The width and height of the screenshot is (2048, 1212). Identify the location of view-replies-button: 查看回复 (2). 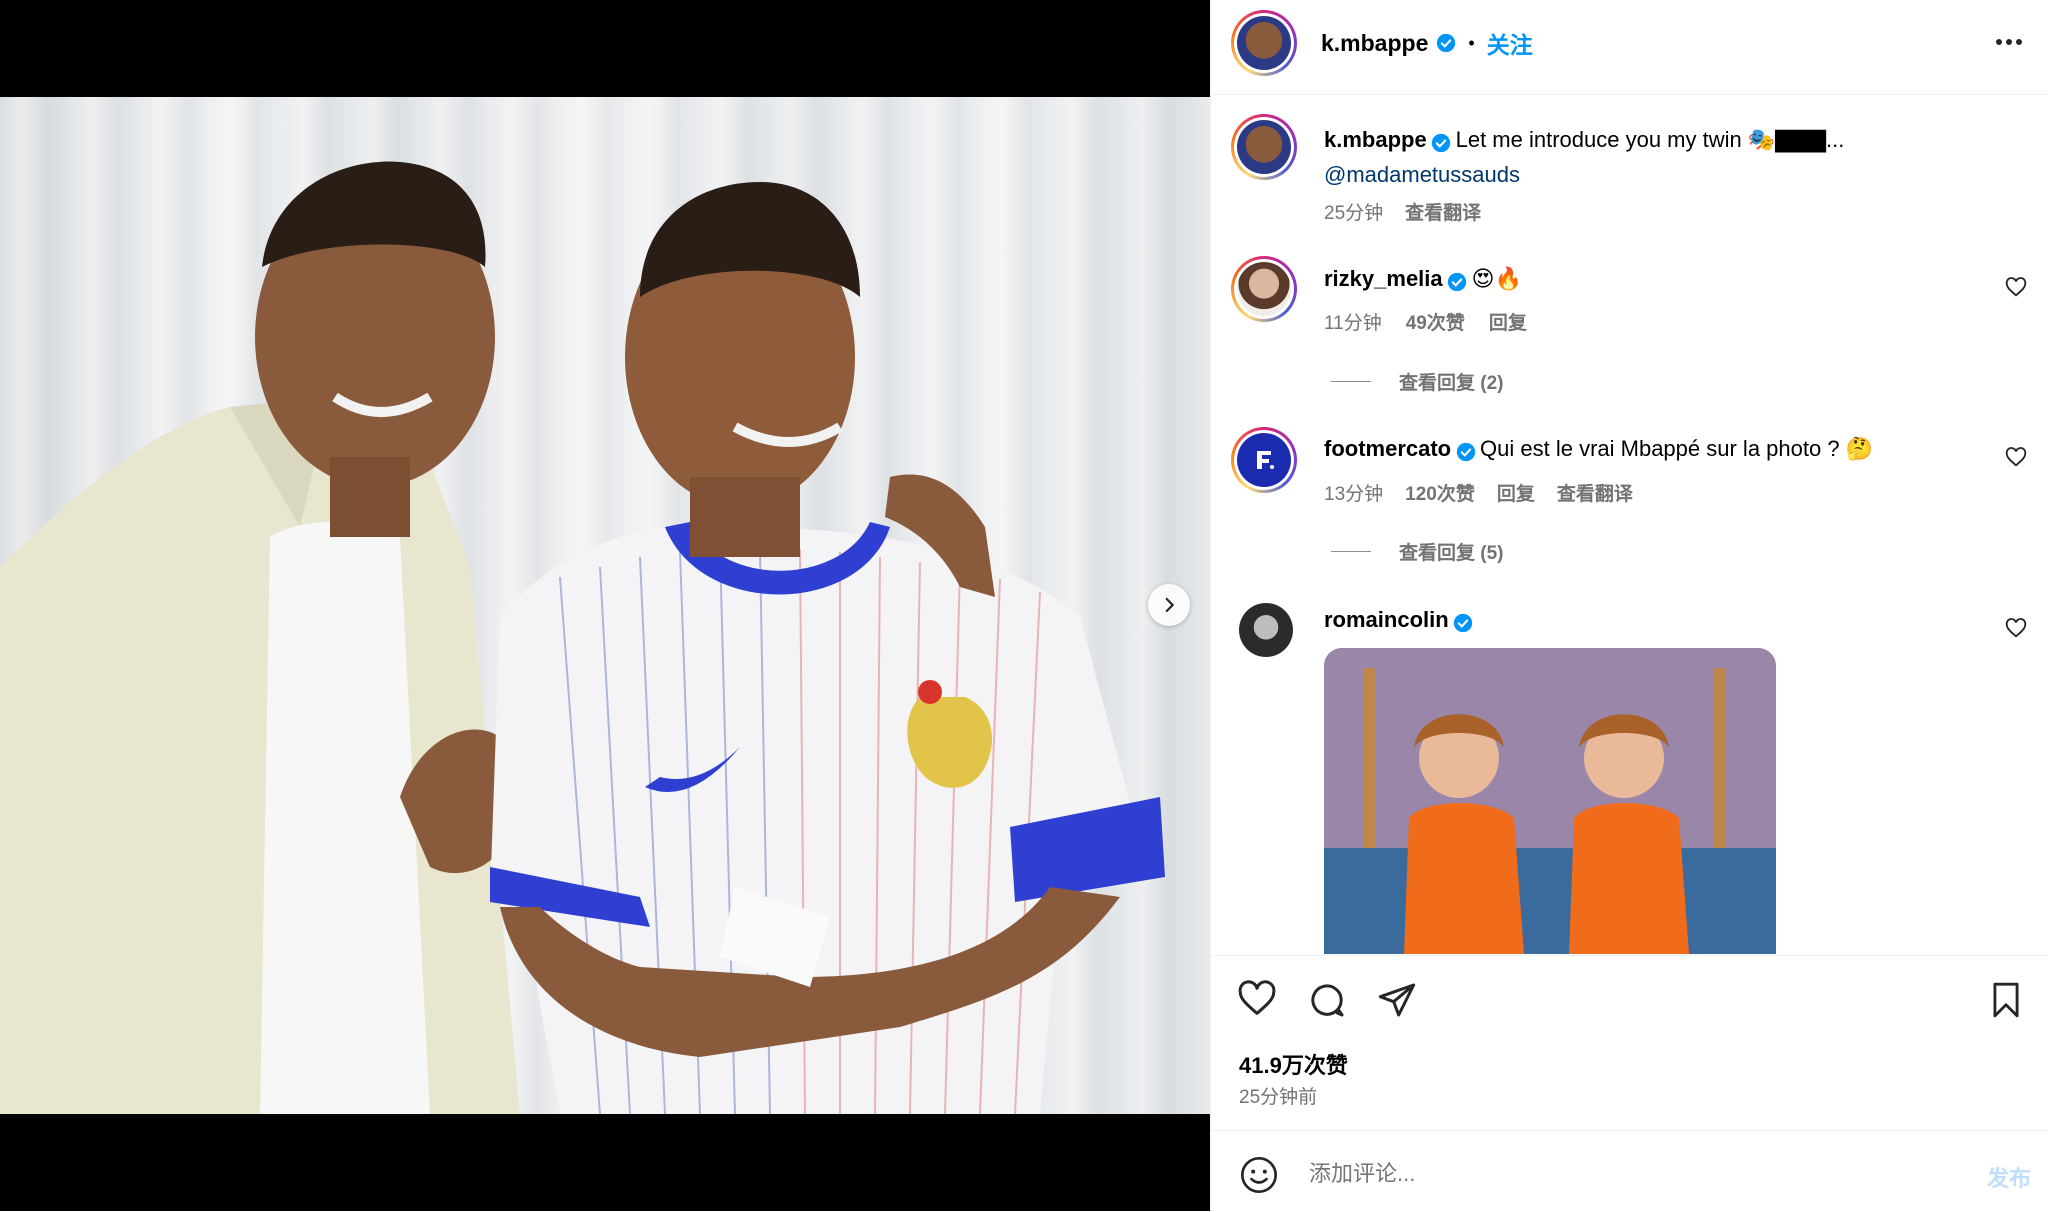
(1417, 381).